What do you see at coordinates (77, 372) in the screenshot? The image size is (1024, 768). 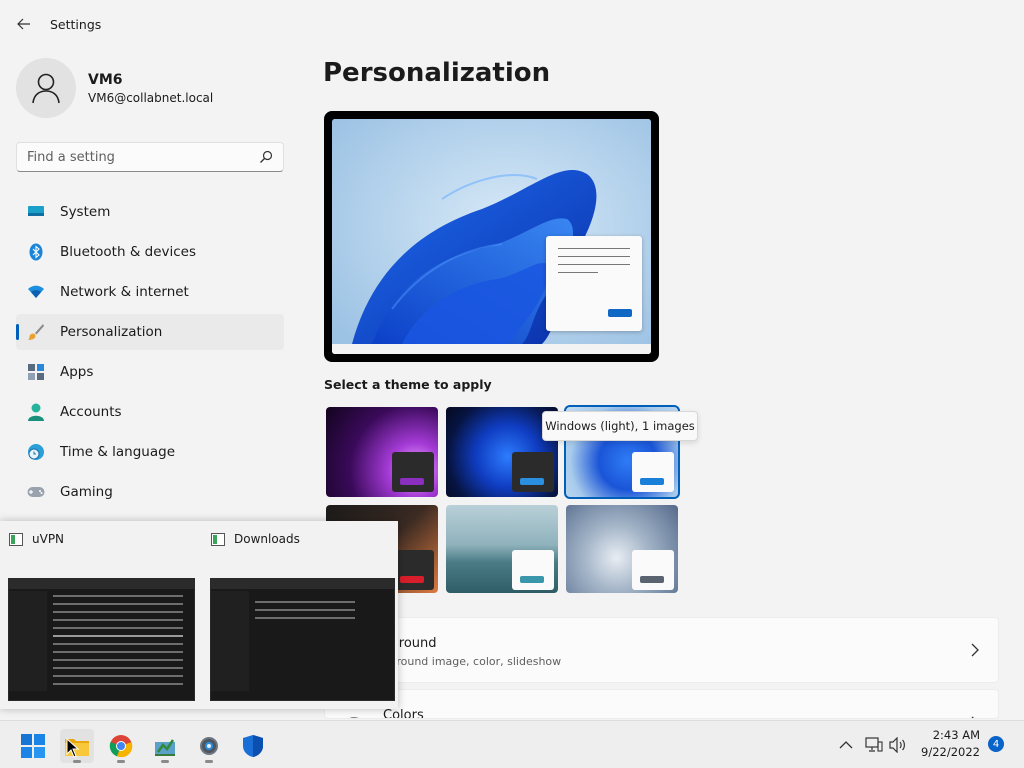 I see `sidebar-item-label: Apps` at bounding box center [77, 372].